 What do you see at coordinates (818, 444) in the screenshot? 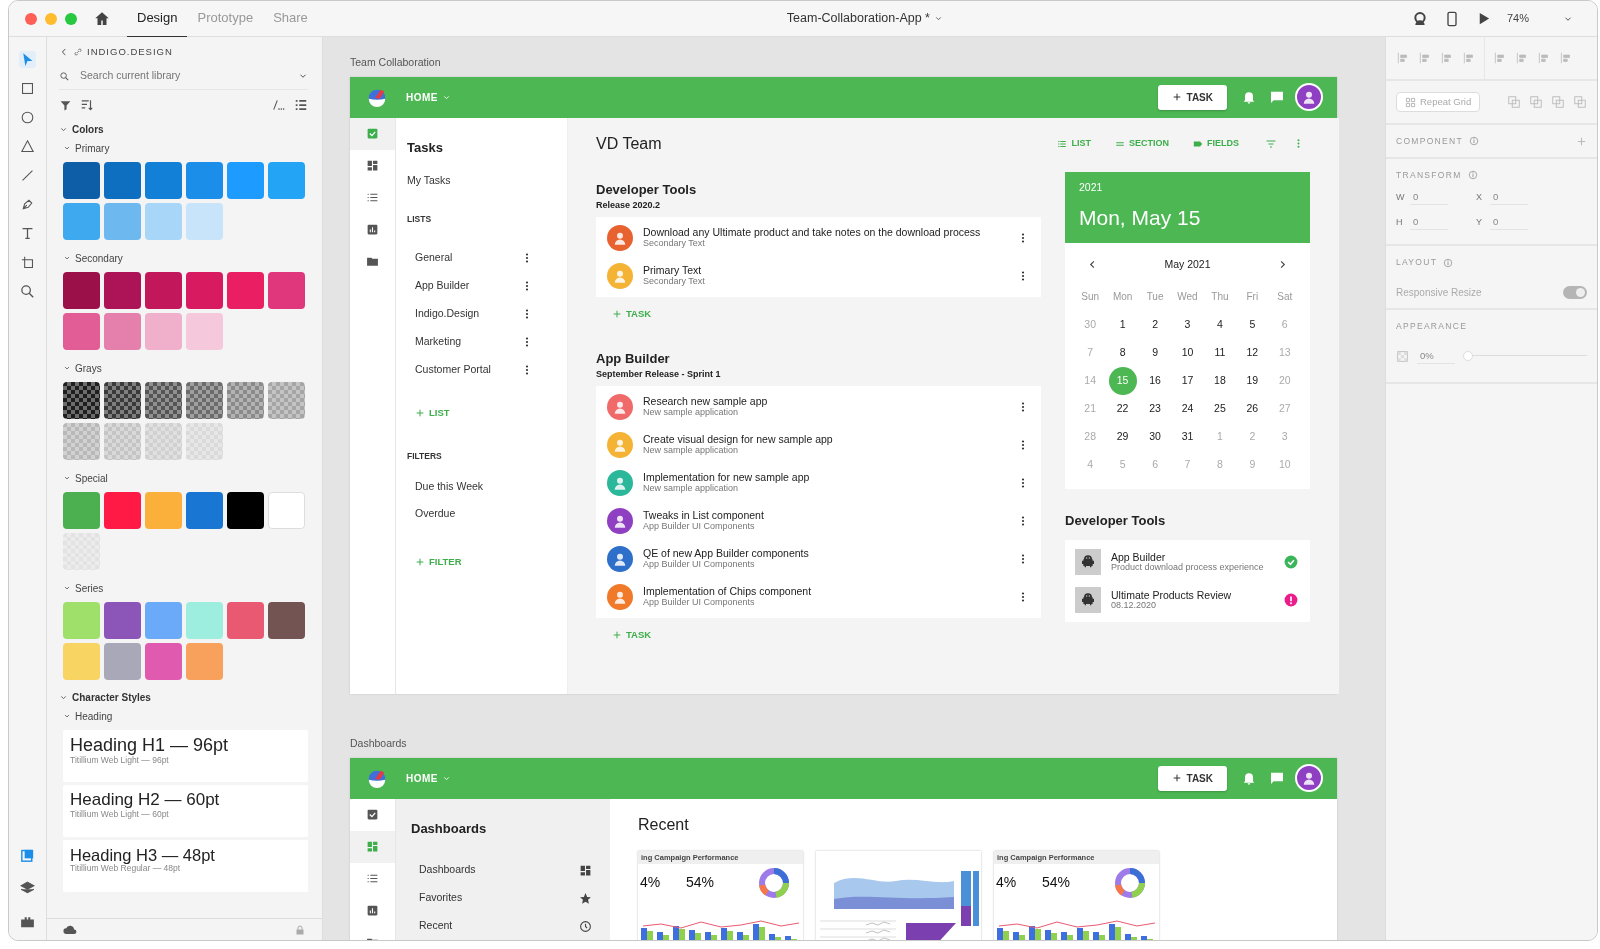
I see `task-item: Create visual design for new sample app New sample application` at bounding box center [818, 444].